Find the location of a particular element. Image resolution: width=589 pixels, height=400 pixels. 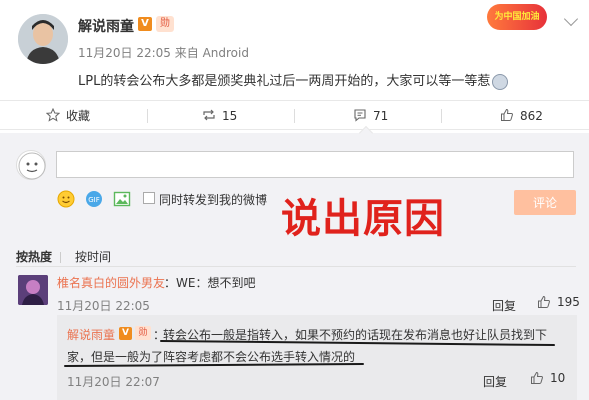

post-text: LPL的转会公布大多都是颁奖典礼过后一两周开始的，大家可以等一等惹 is located at coordinates (293, 80).